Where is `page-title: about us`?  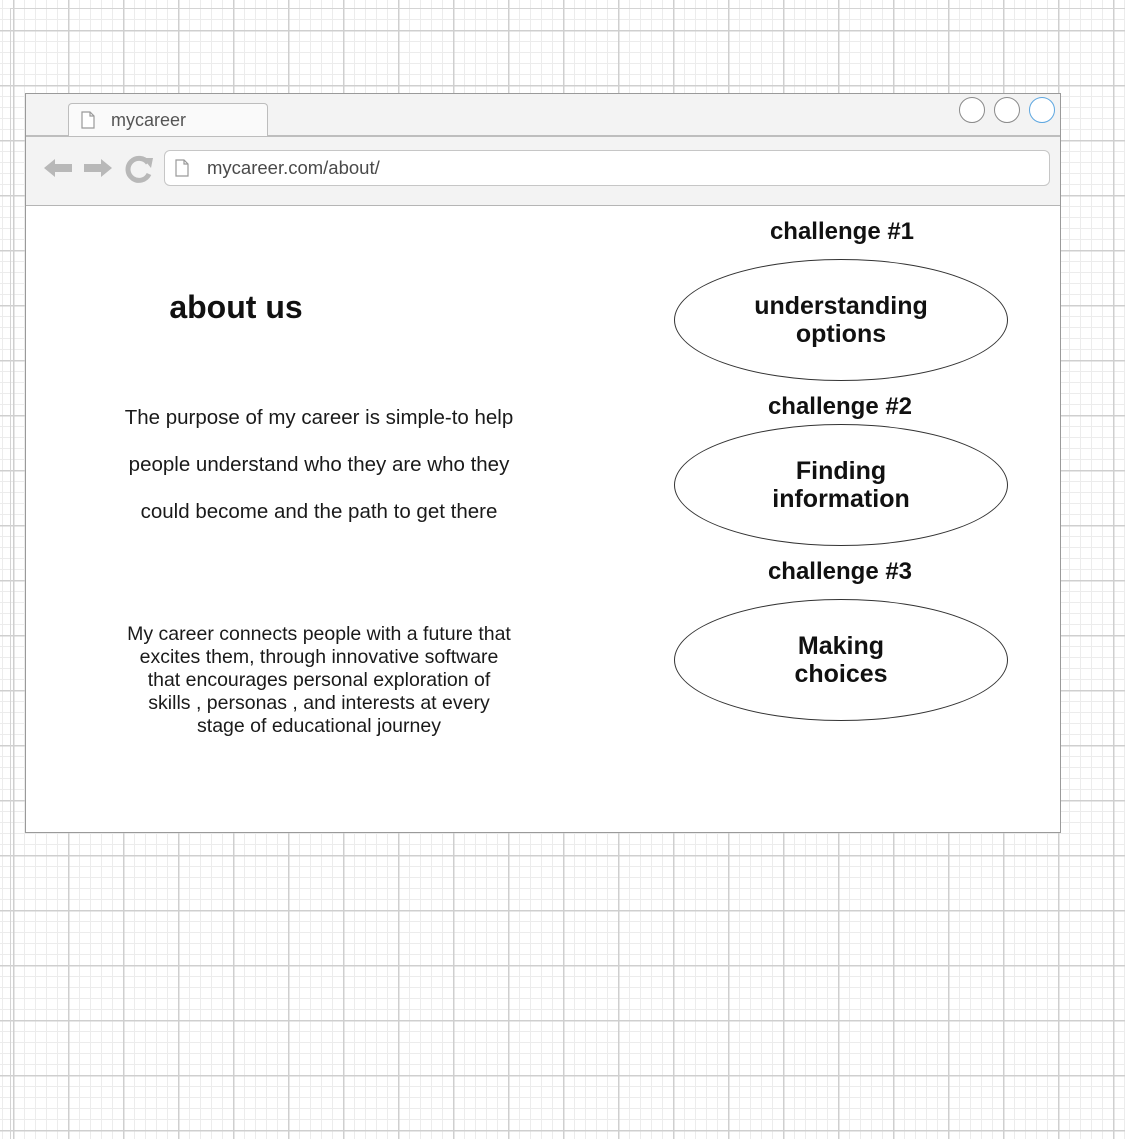
page-title: about us is located at coordinates (236, 307).